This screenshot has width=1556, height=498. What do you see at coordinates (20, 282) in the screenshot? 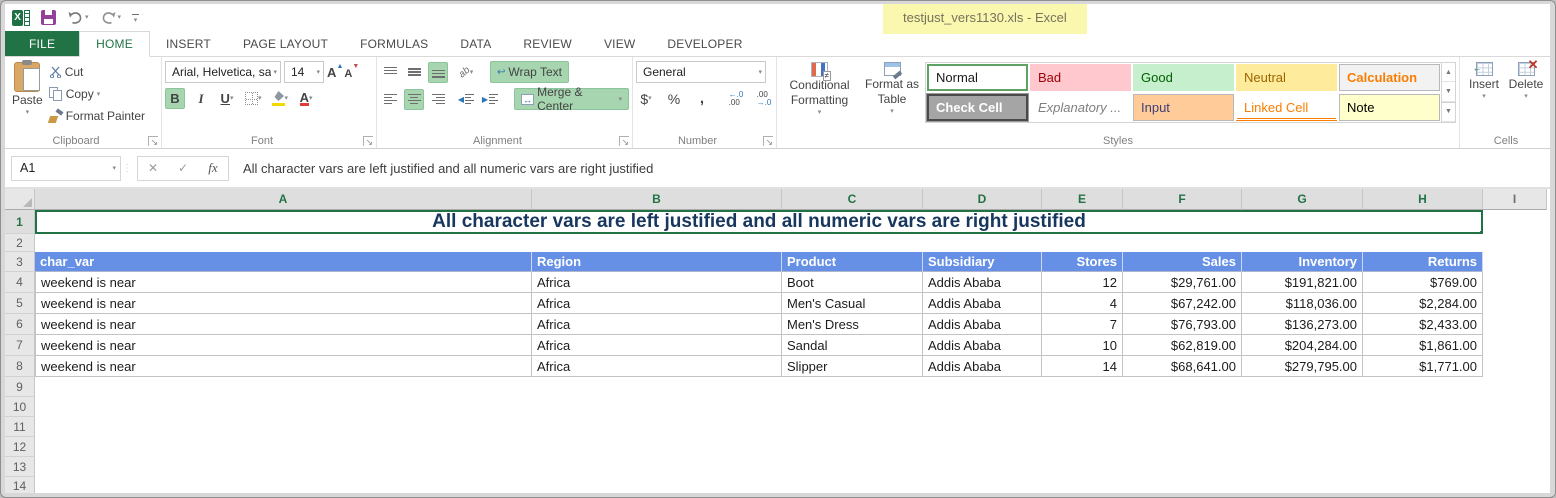
I see `row-header-4: 4` at bounding box center [20, 282].